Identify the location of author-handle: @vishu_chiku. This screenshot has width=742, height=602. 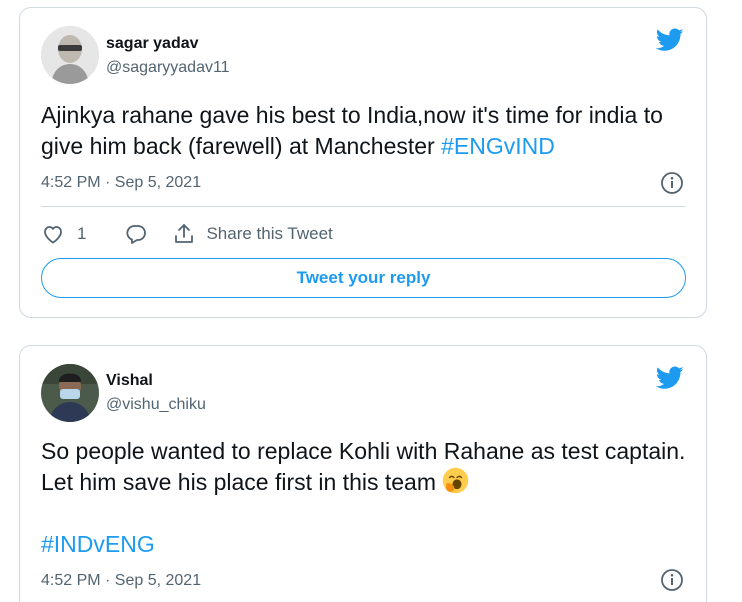
(156, 405).